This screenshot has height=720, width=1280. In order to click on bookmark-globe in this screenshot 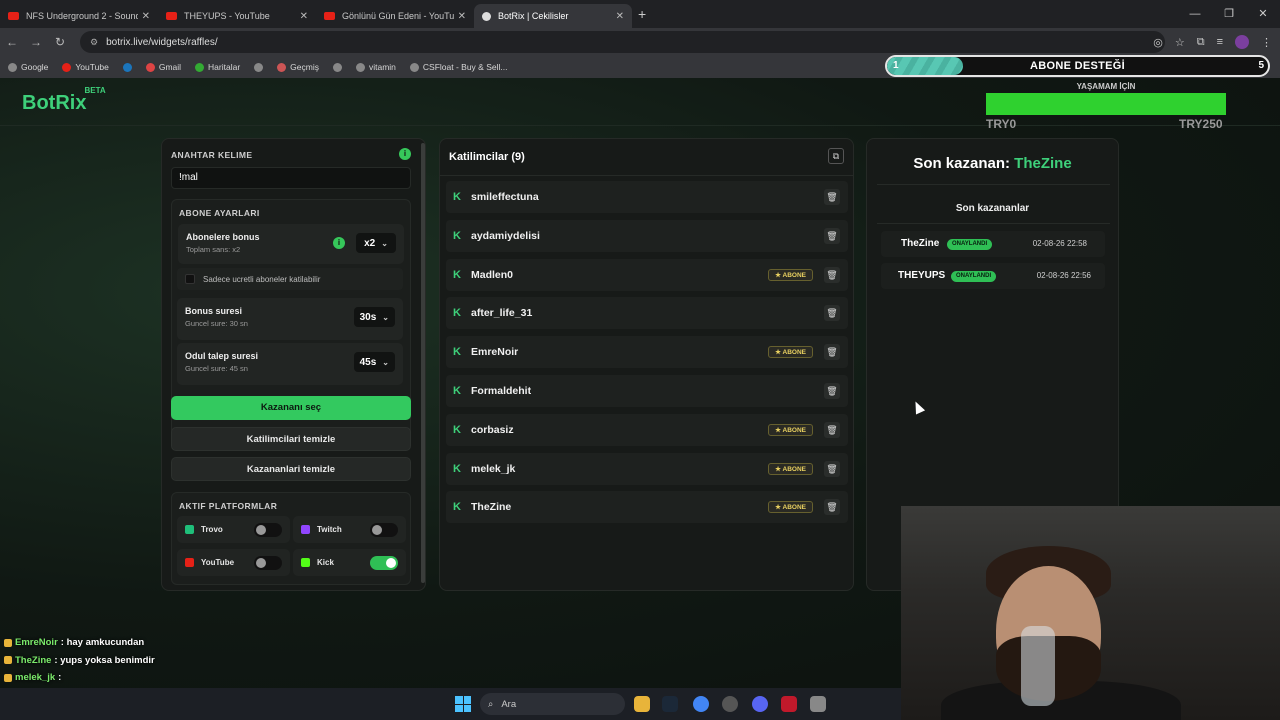, I will do `click(259, 67)`.